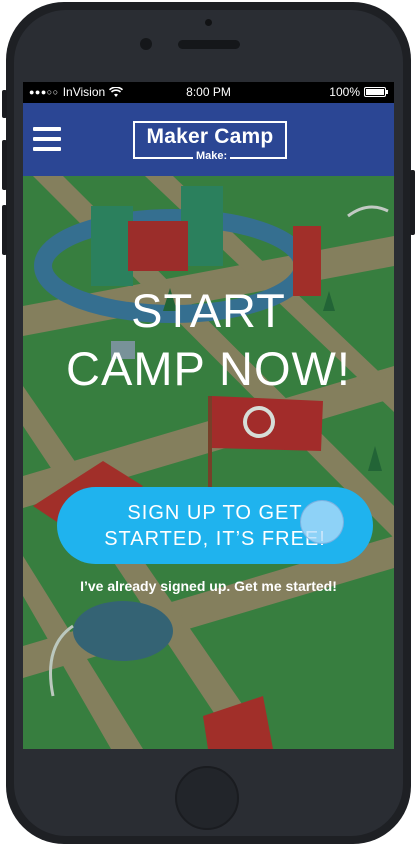 This screenshot has height=846, width=417. Describe the element at coordinates (146, 44) in the screenshot. I see `front-camera` at that location.